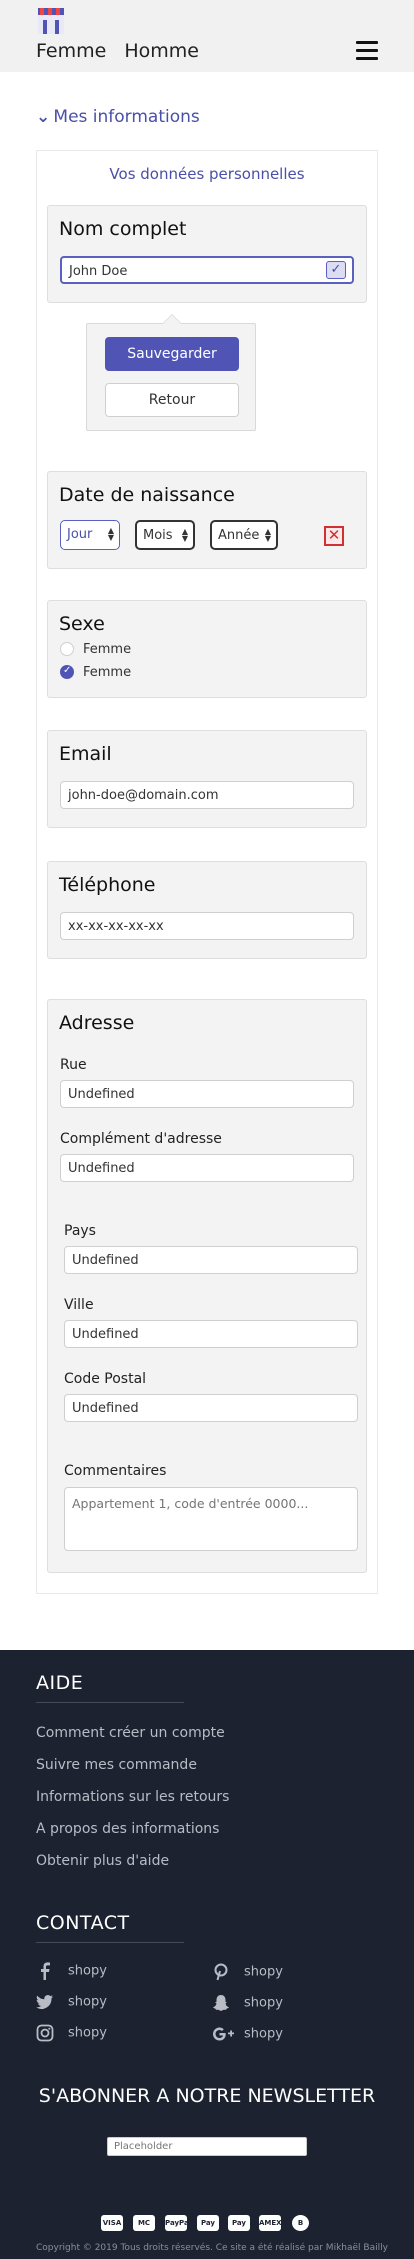 This screenshot has height=2259, width=414. I want to click on save-popover: Sauvegarder Retour, so click(171, 372).